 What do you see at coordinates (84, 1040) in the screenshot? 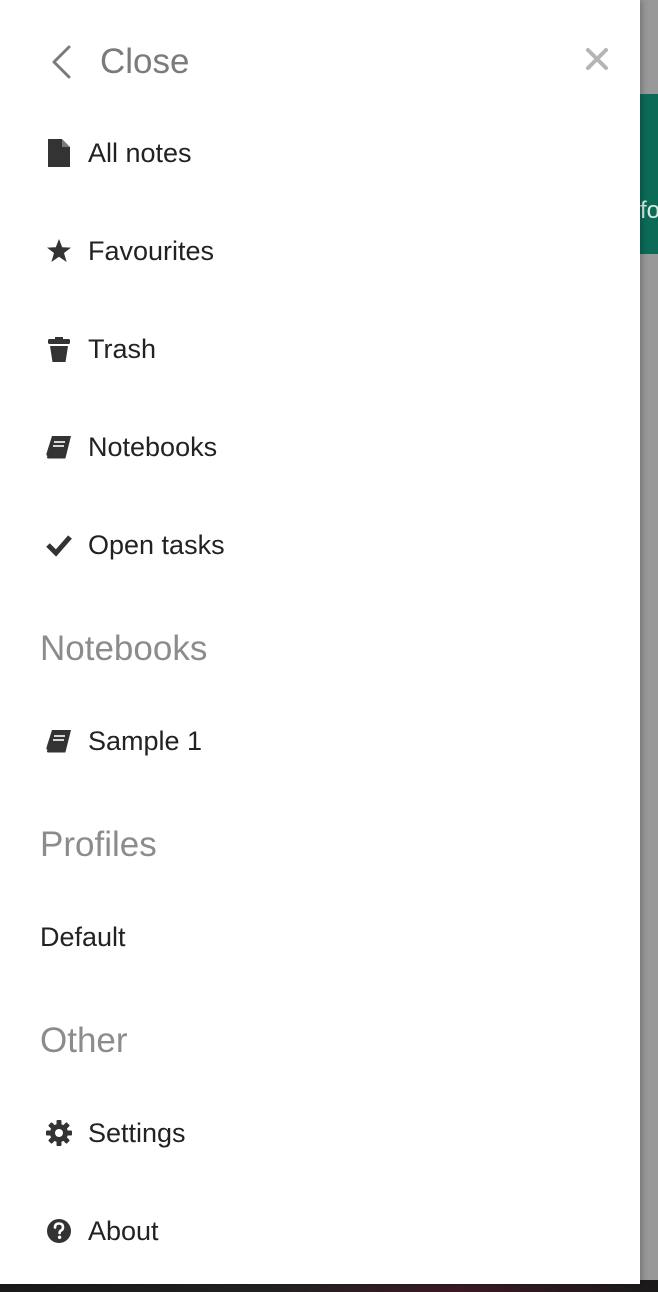
I see `section-title-other: Other` at bounding box center [84, 1040].